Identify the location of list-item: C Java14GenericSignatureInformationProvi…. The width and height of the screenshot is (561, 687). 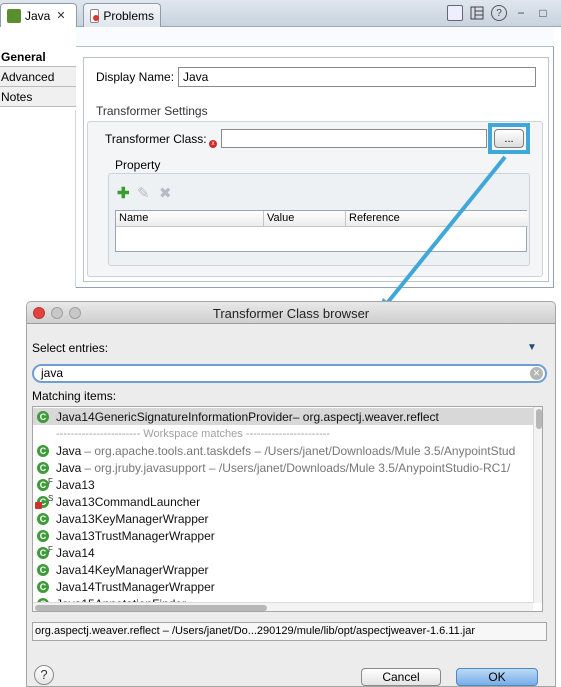
(283, 416).